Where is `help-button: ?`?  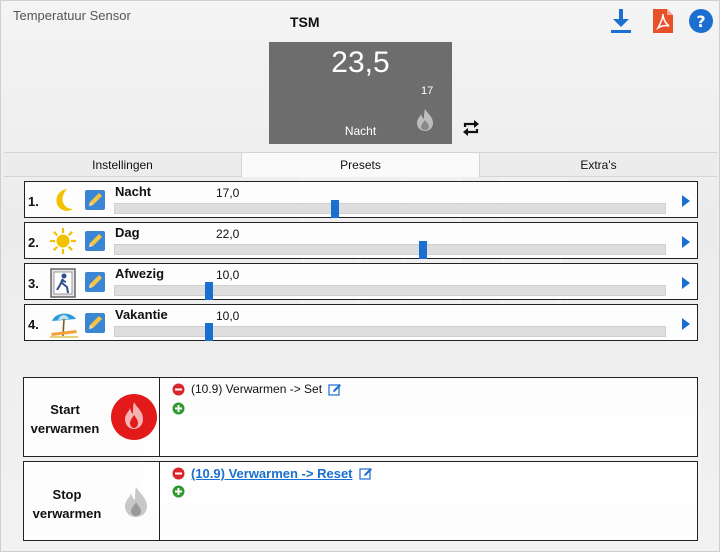 help-button: ? is located at coordinates (701, 21).